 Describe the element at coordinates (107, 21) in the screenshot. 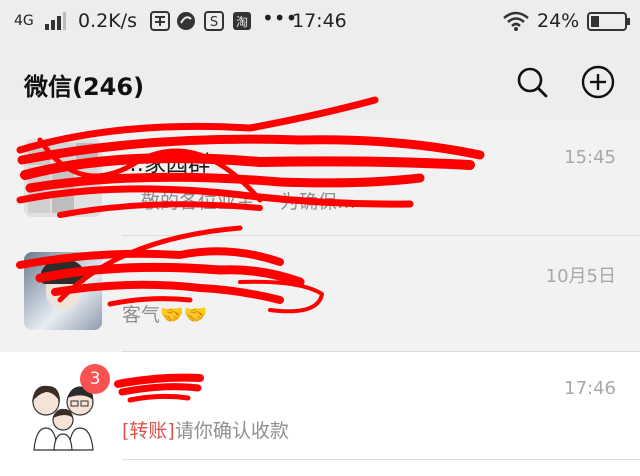

I see `network-speed: 0.2K/s` at that location.